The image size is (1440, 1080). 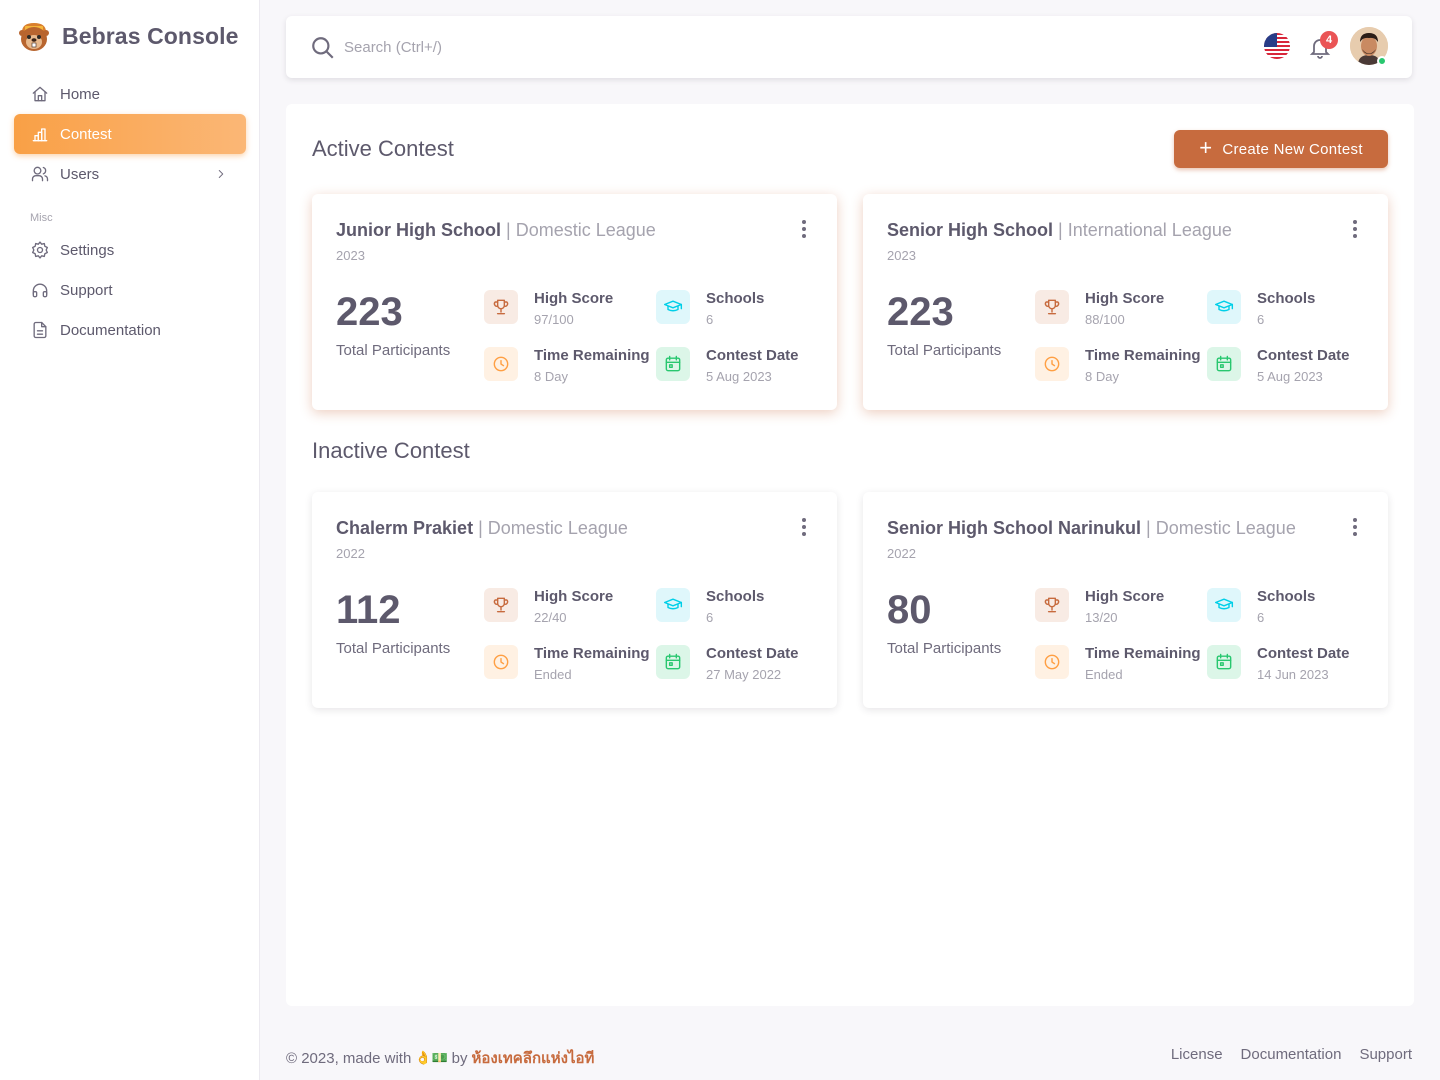 I want to click on create-contest-button: + Create New Contest, so click(x=1281, y=149).